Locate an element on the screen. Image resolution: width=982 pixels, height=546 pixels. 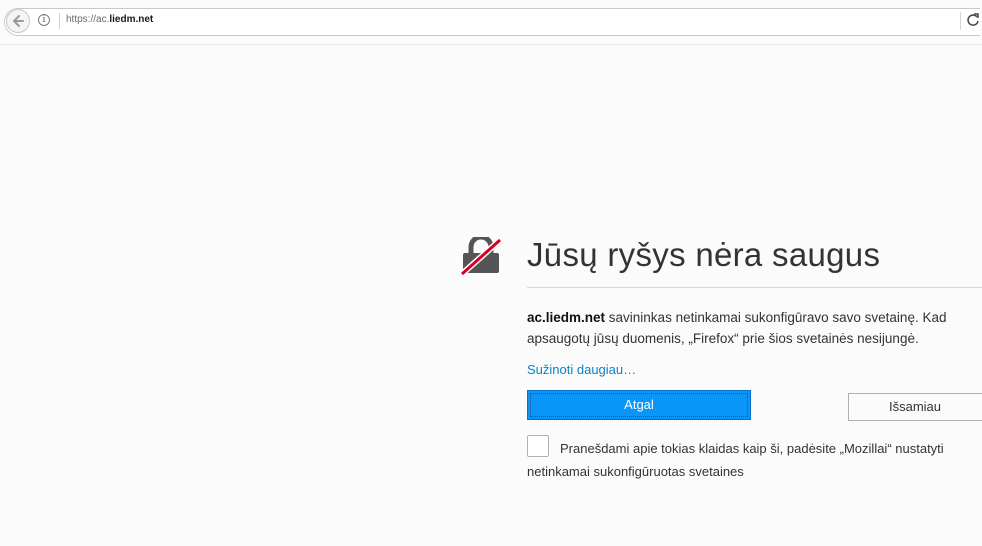
url-domain: liedm.net is located at coordinates (131, 19).